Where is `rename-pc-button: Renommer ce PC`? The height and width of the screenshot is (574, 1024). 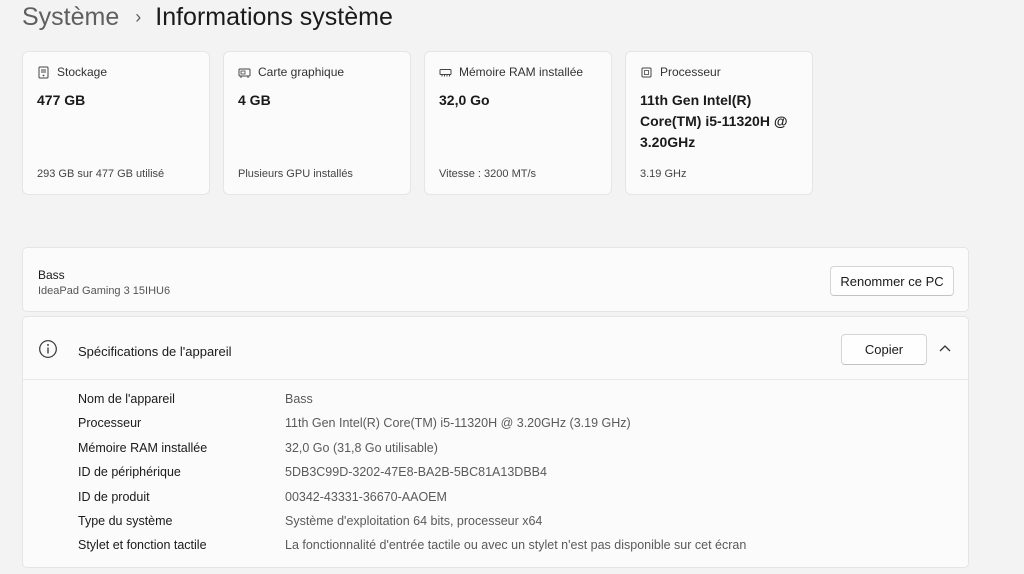
rename-pc-button: Renommer ce PC is located at coordinates (892, 281).